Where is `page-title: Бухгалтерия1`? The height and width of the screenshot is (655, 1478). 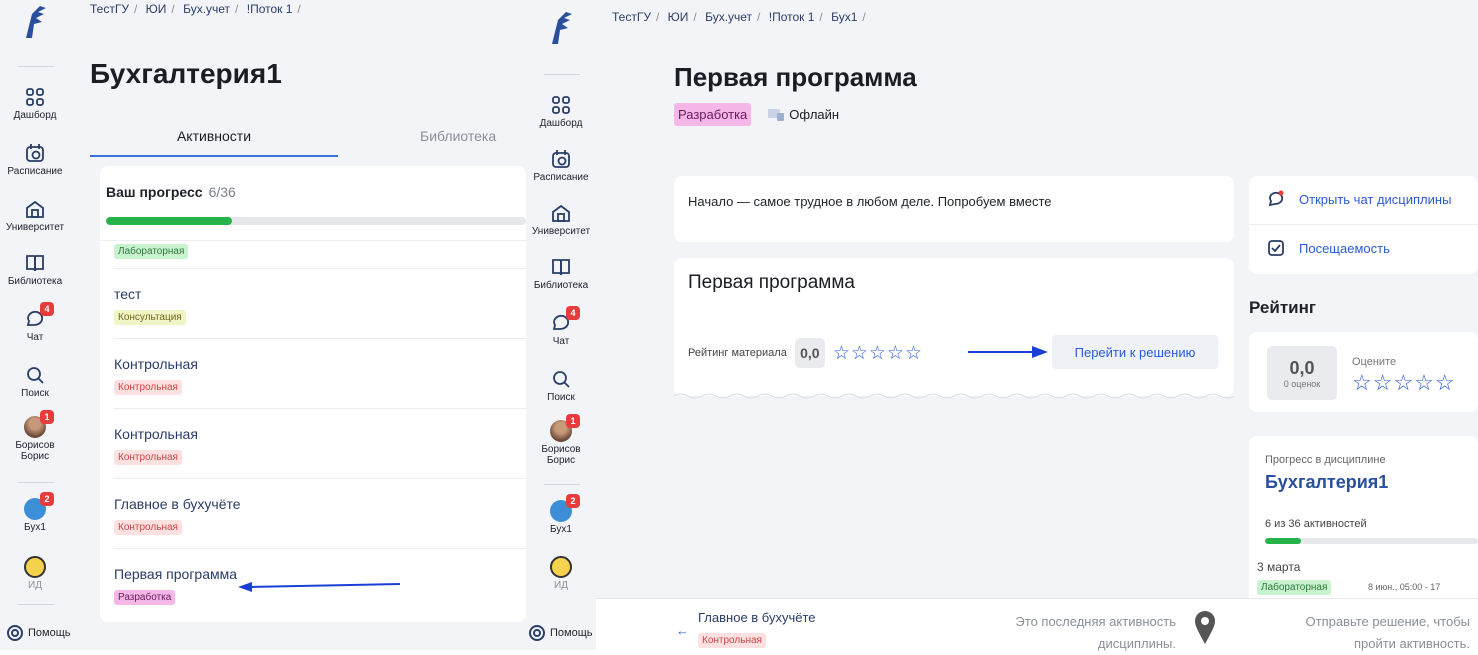
page-title: Бухгалтерия1 is located at coordinates (186, 73).